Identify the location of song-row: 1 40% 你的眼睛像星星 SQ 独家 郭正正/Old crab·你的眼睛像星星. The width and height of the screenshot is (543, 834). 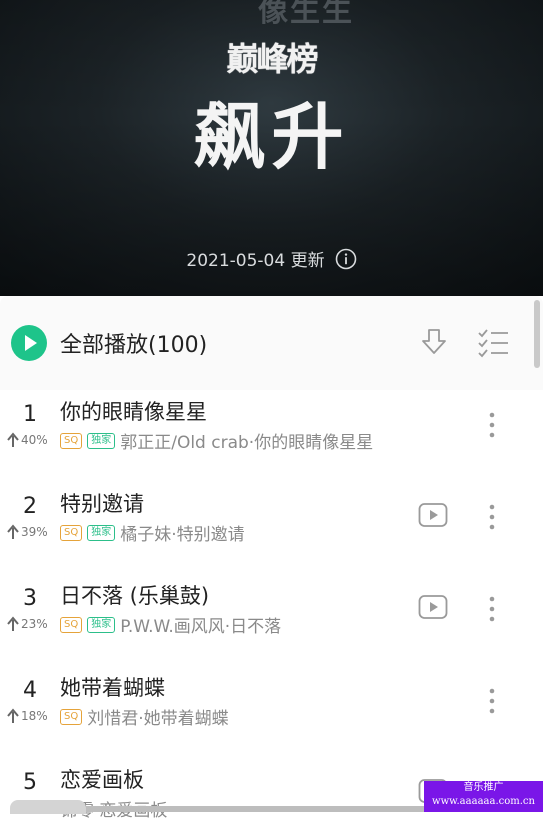
(271, 420).